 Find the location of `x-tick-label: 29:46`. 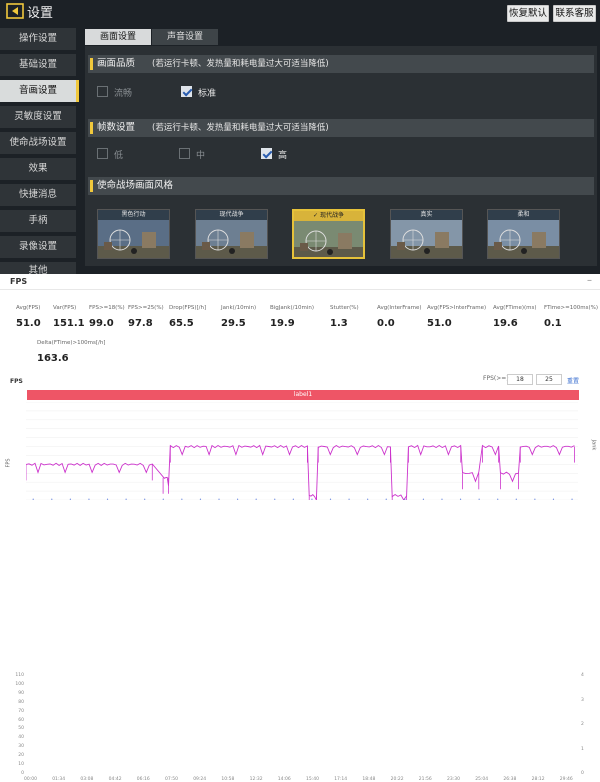

x-tick-label: 29:46 is located at coordinates (566, 779).